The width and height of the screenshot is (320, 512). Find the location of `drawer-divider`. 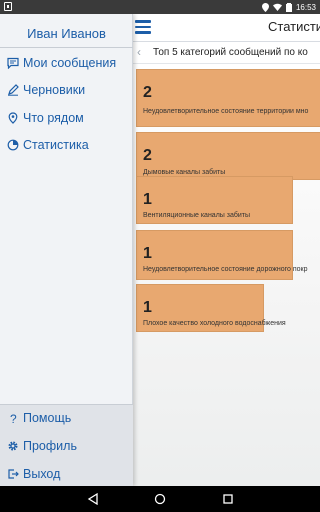

drawer-divider is located at coordinates (66, 47).